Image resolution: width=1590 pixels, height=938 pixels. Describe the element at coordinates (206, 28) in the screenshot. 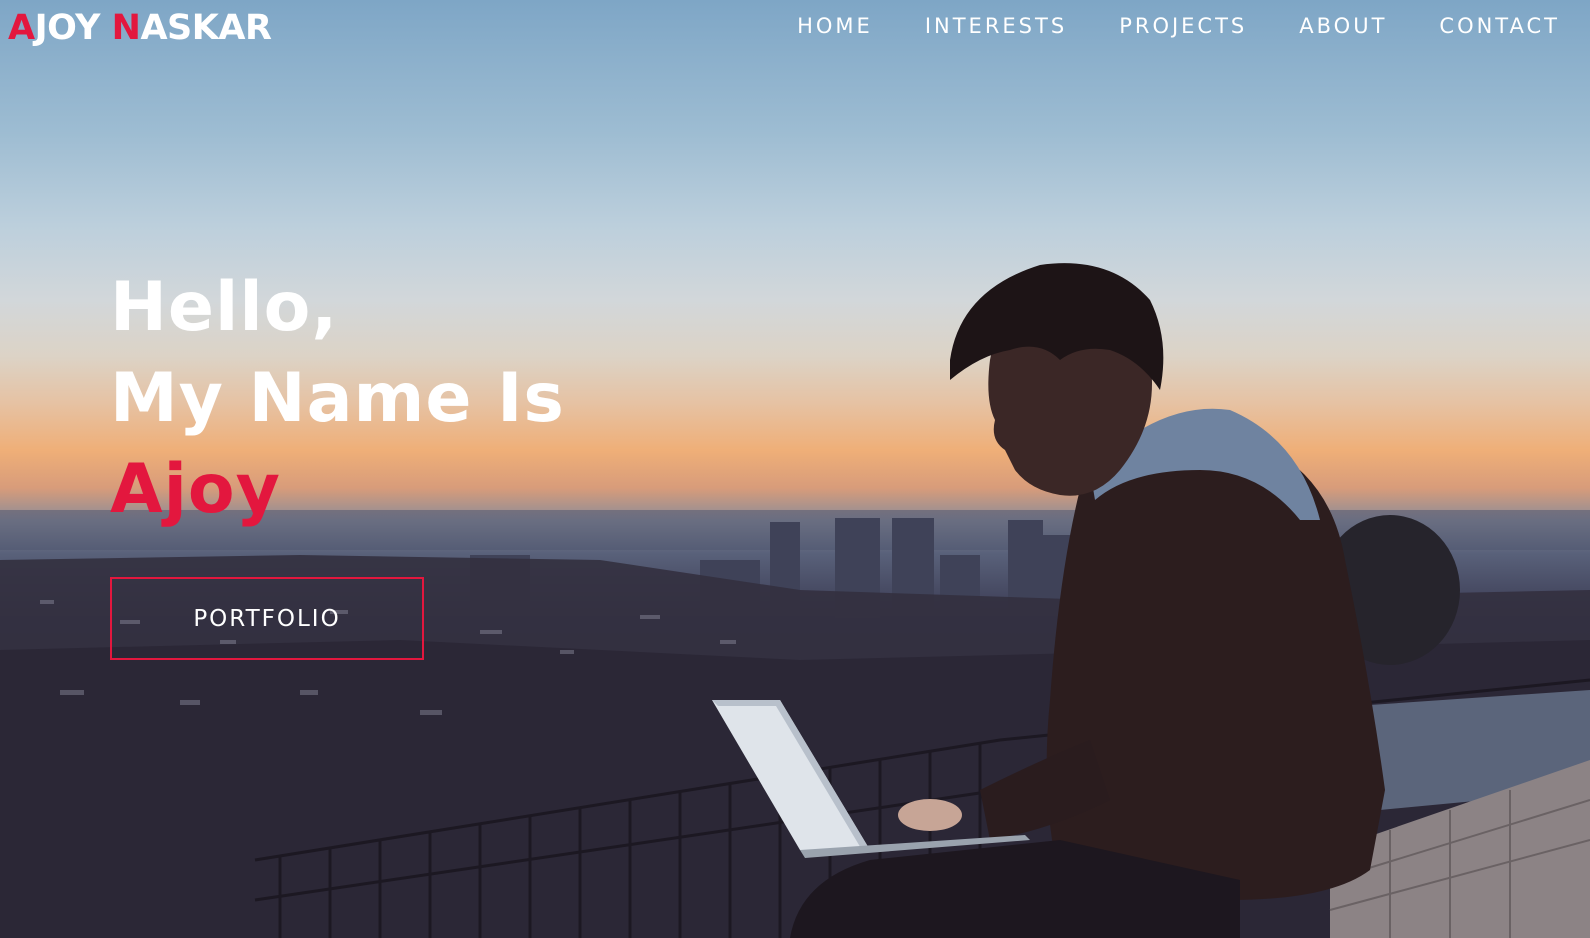

I see `logo-last-rest: ASKAR` at that location.